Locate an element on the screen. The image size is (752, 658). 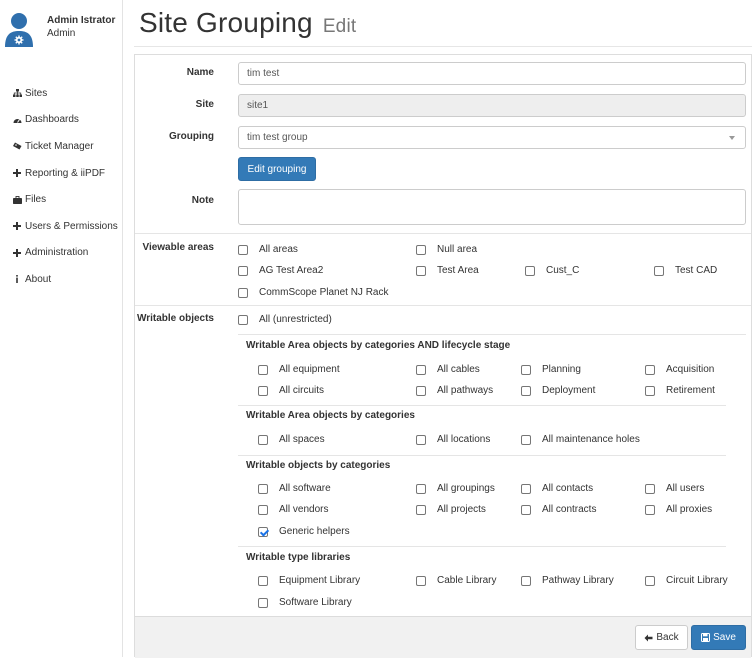
checkbox-all-equipment: All equipment is located at coordinates (299, 369).